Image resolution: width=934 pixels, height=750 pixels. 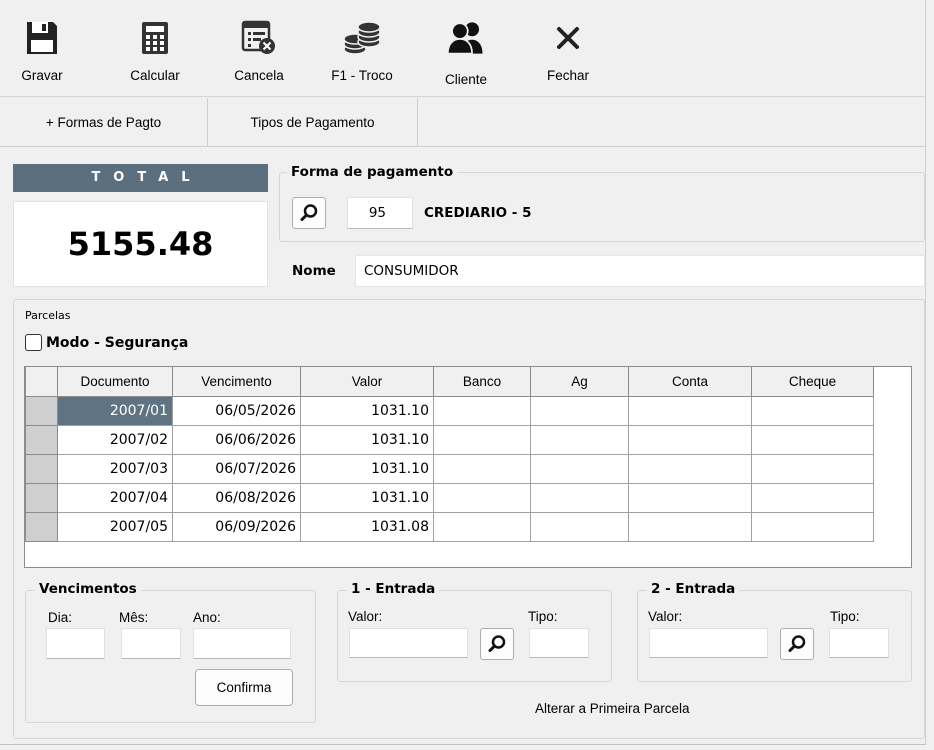 I want to click on table-row: 2007/03 06/07/2026 1031.10, so click(x=449, y=468).